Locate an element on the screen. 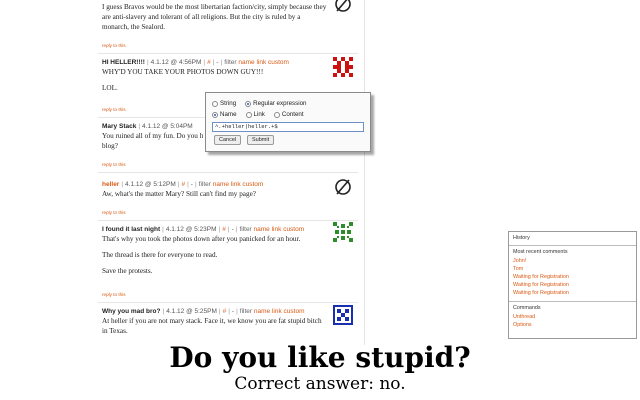 The width and height of the screenshot is (640, 400). comment-author-link: heller is located at coordinates (110, 184).